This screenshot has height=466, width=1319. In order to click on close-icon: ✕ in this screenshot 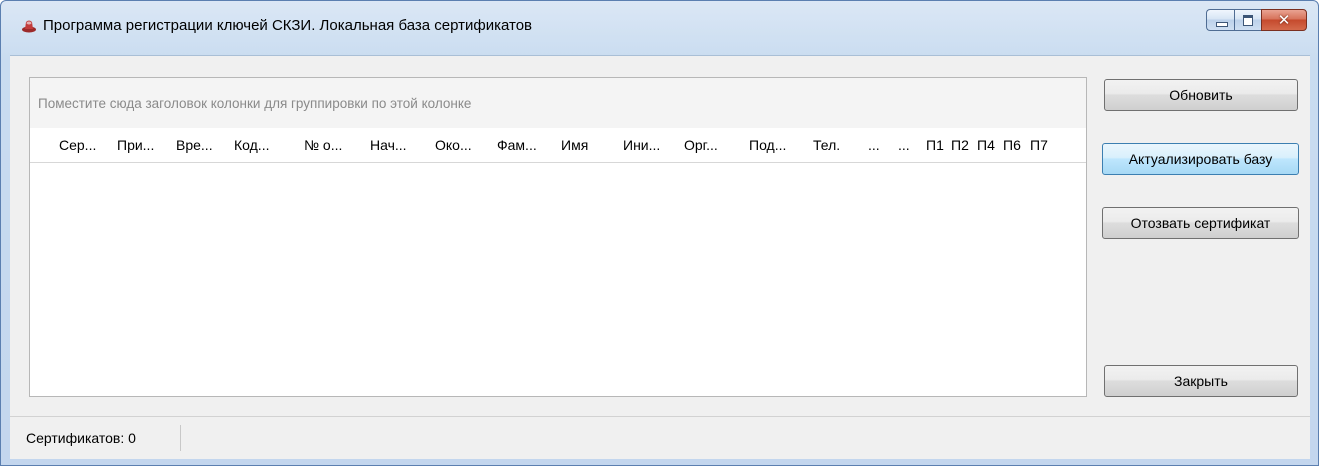, I will do `click(1284, 20)`.